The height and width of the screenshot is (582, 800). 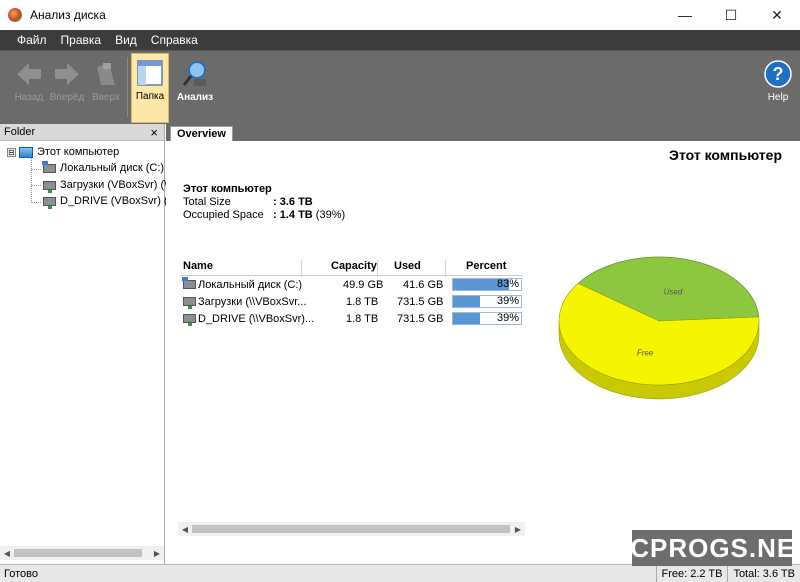 I want to click on help-label: Help, so click(x=778, y=97).